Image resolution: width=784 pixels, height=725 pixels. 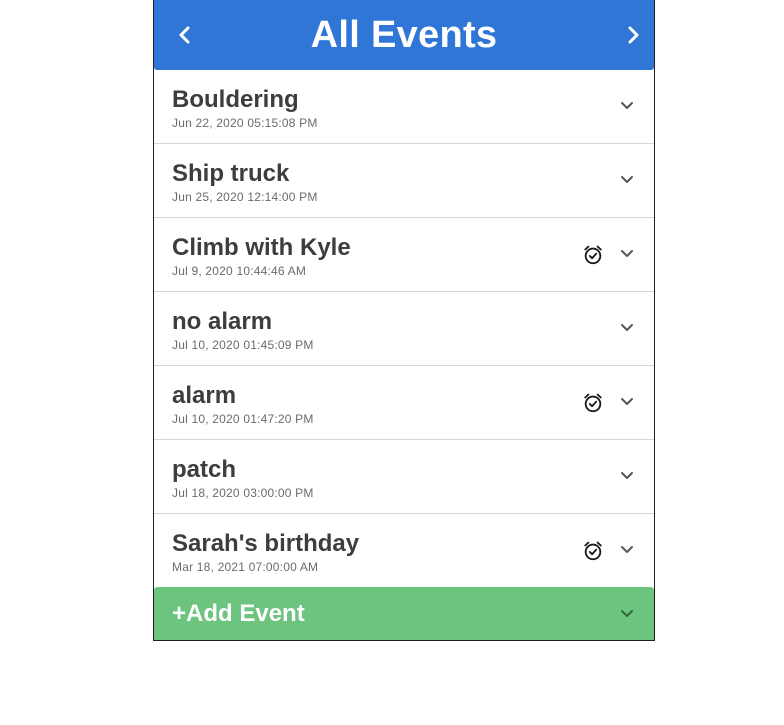 I want to click on event-name: Bouldering, so click(x=235, y=99).